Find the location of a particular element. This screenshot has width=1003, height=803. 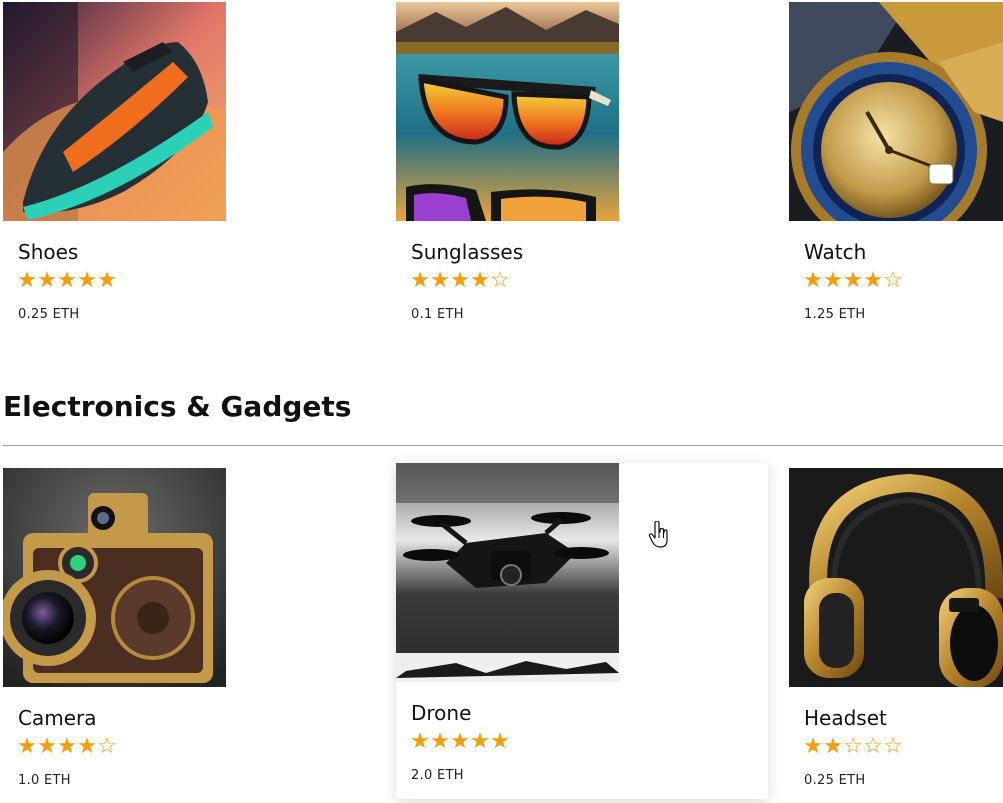

product-price: 2.0 ETH is located at coordinates (437, 775).